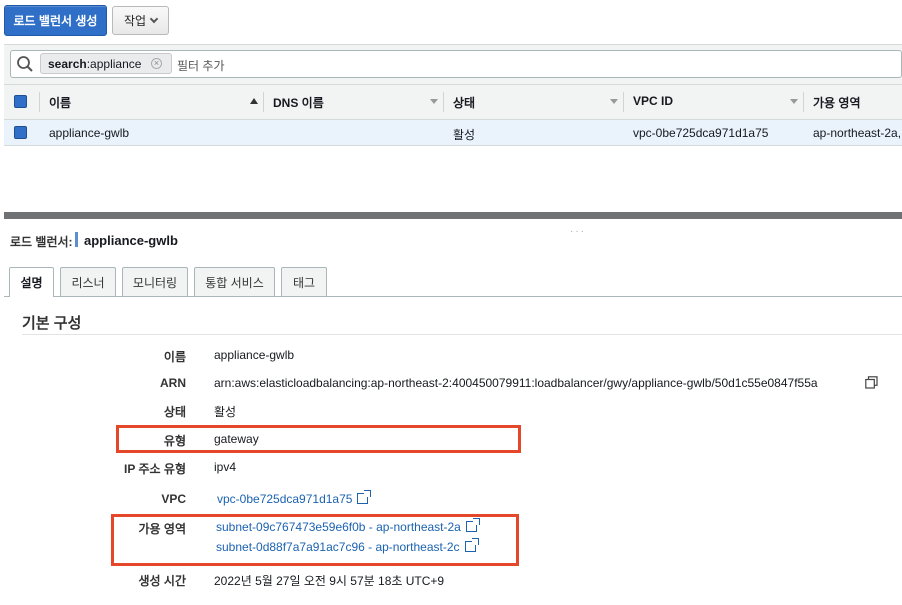  What do you see at coordinates (329, 581) in the screenshot?
I see `field-value-created: 2022년 5월 27일 오전 9시 57분 18초 UTC+9` at bounding box center [329, 581].